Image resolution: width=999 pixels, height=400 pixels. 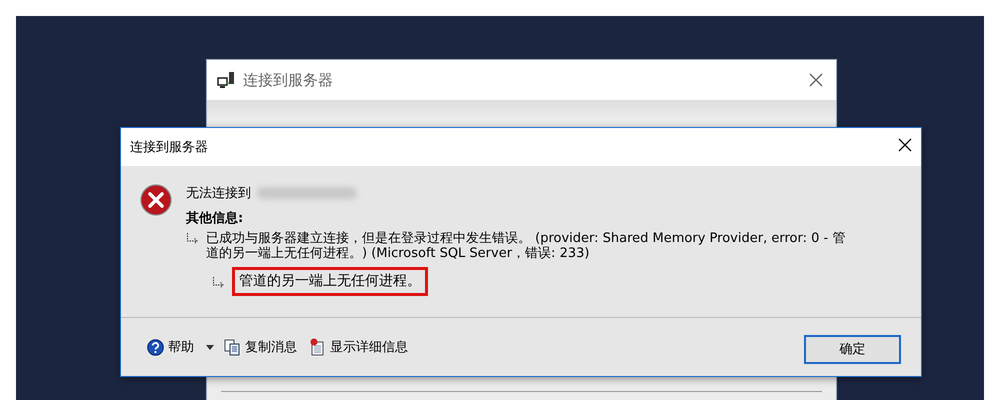 I want to click on help-icon, so click(x=155, y=347).